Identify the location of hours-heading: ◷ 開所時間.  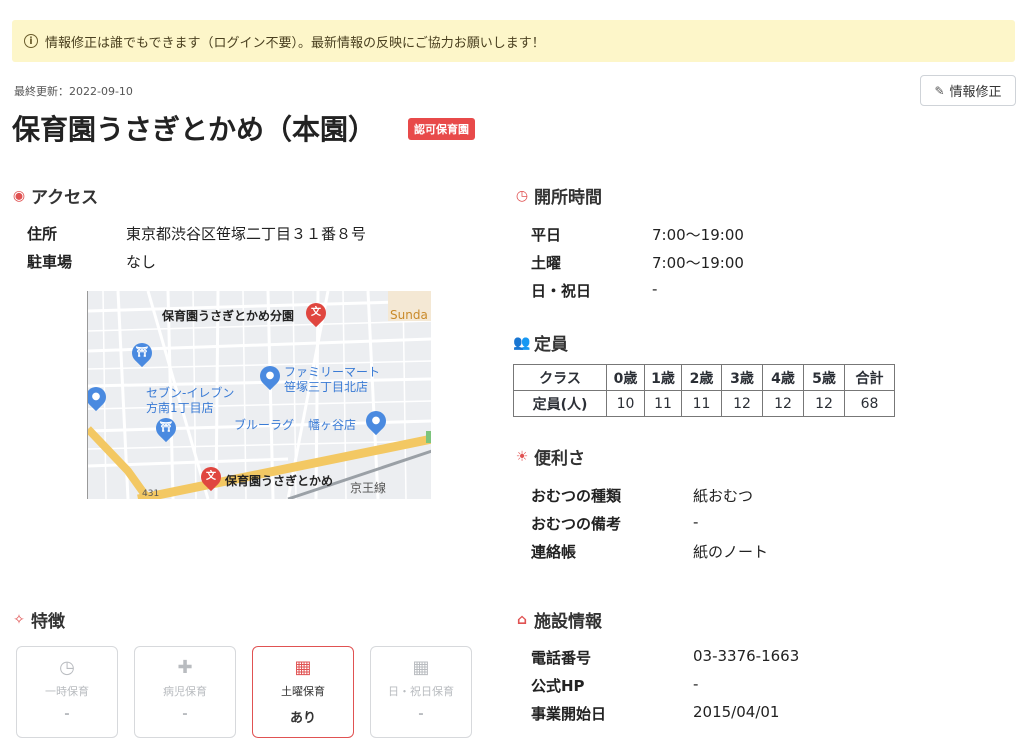
(557, 196).